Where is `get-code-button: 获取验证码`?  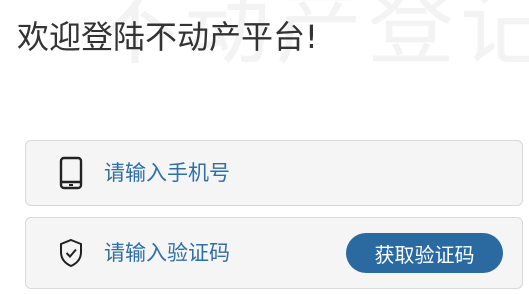
get-code-button: 获取验证码 is located at coordinates (424, 253).